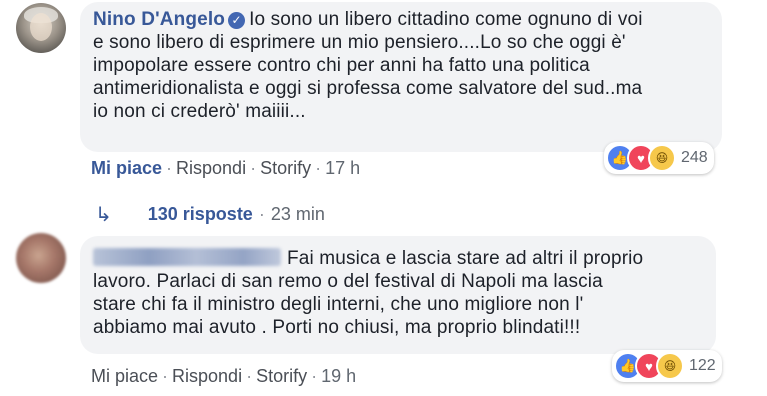 This screenshot has width=767, height=396. What do you see at coordinates (187, 257) in the screenshot?
I see `blurred-author-name` at bounding box center [187, 257].